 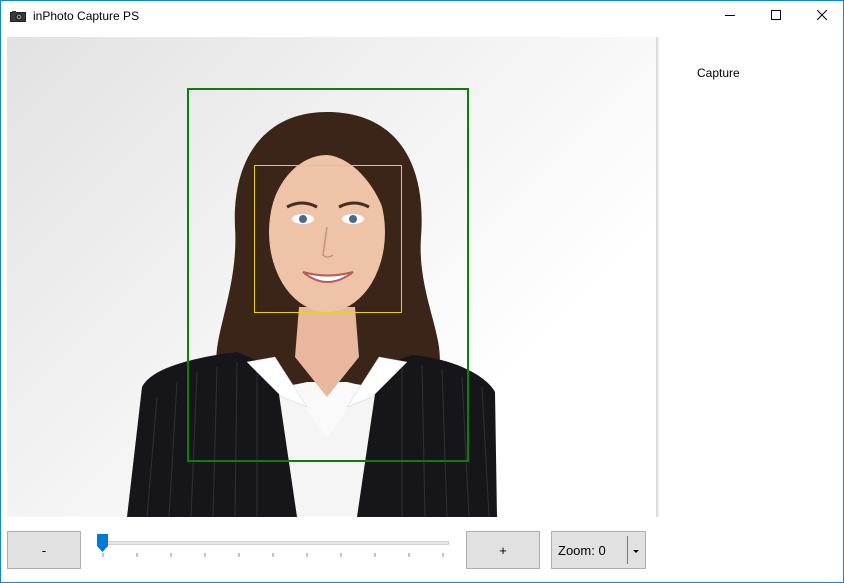 I want to click on zoom-dropdown: Zoom: 0, so click(x=598, y=550).